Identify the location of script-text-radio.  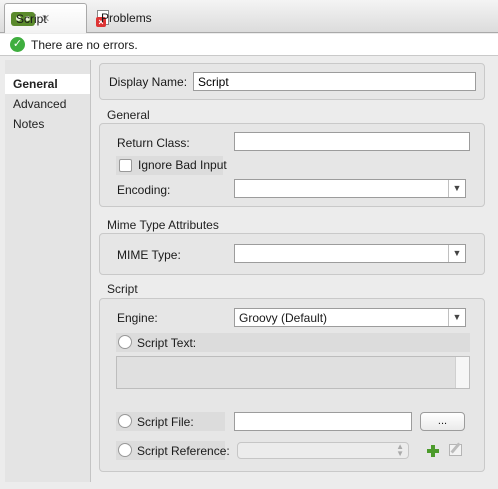
(125, 342).